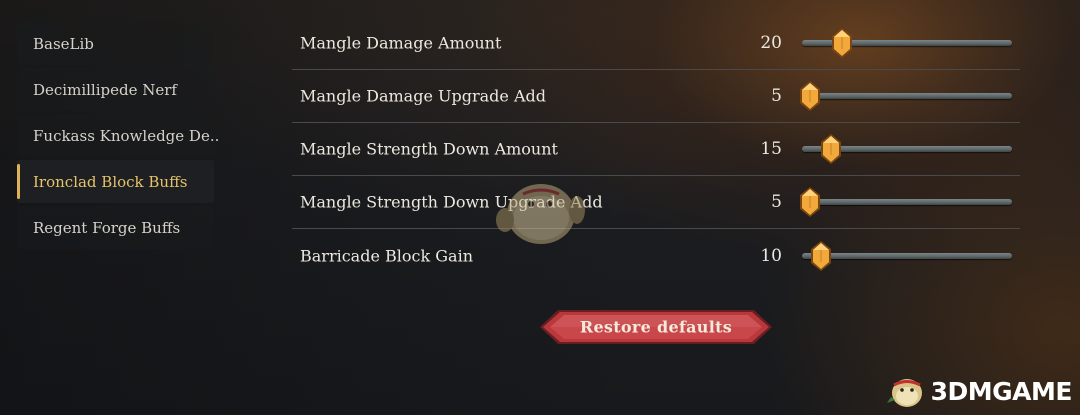  I want to click on sidebar-item-knowledge: Fuckass Knowledge De.., so click(118, 135).